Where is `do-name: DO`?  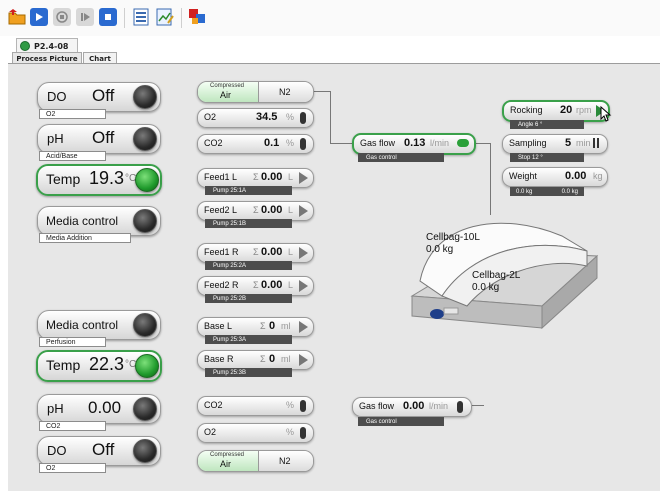 do-name: DO is located at coordinates (57, 450).